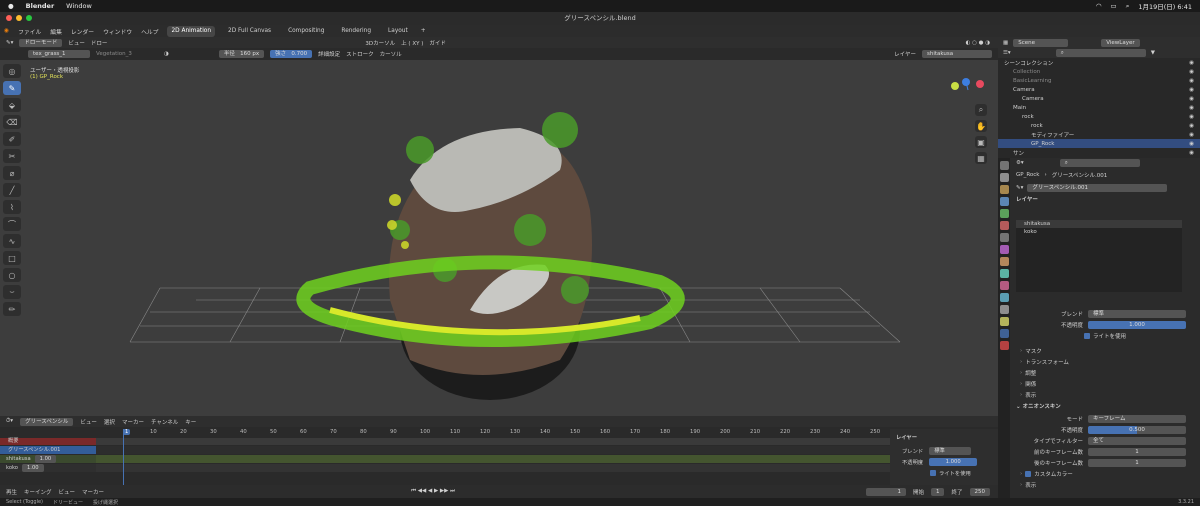  Describe the element at coordinates (67, 492) in the screenshot. I see `pb-view-menu: ビュー` at that location.